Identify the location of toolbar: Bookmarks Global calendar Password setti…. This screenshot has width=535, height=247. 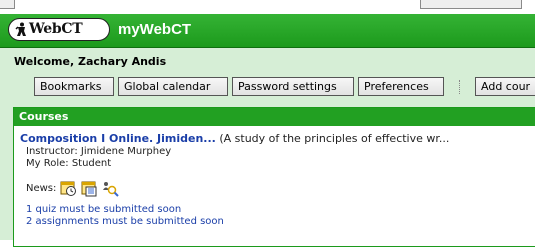
(267, 88).